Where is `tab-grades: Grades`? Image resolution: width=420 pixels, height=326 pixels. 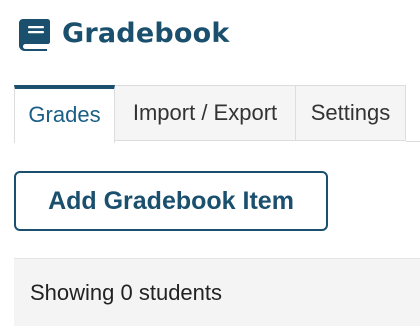
tab-grades: Grades is located at coordinates (64, 114).